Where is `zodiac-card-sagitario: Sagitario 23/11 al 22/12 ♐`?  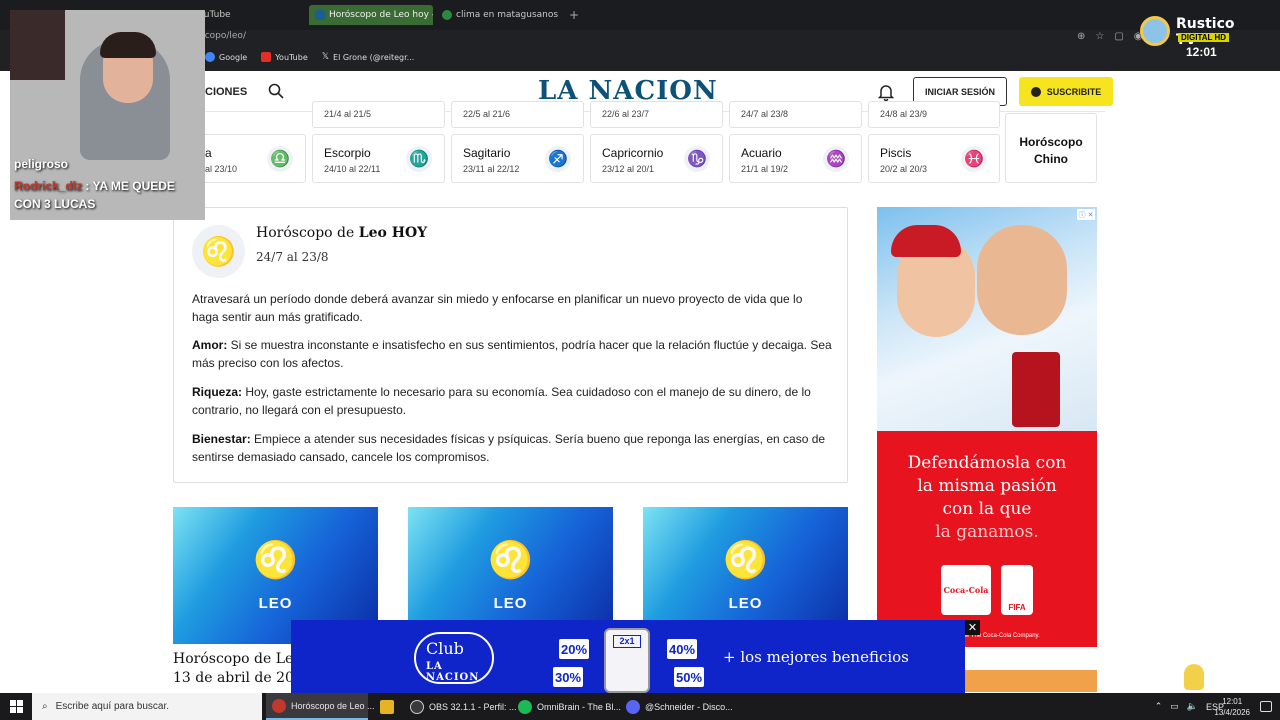 zodiac-card-sagitario: Sagitario 23/11 al 22/12 ♐ is located at coordinates (517, 158).